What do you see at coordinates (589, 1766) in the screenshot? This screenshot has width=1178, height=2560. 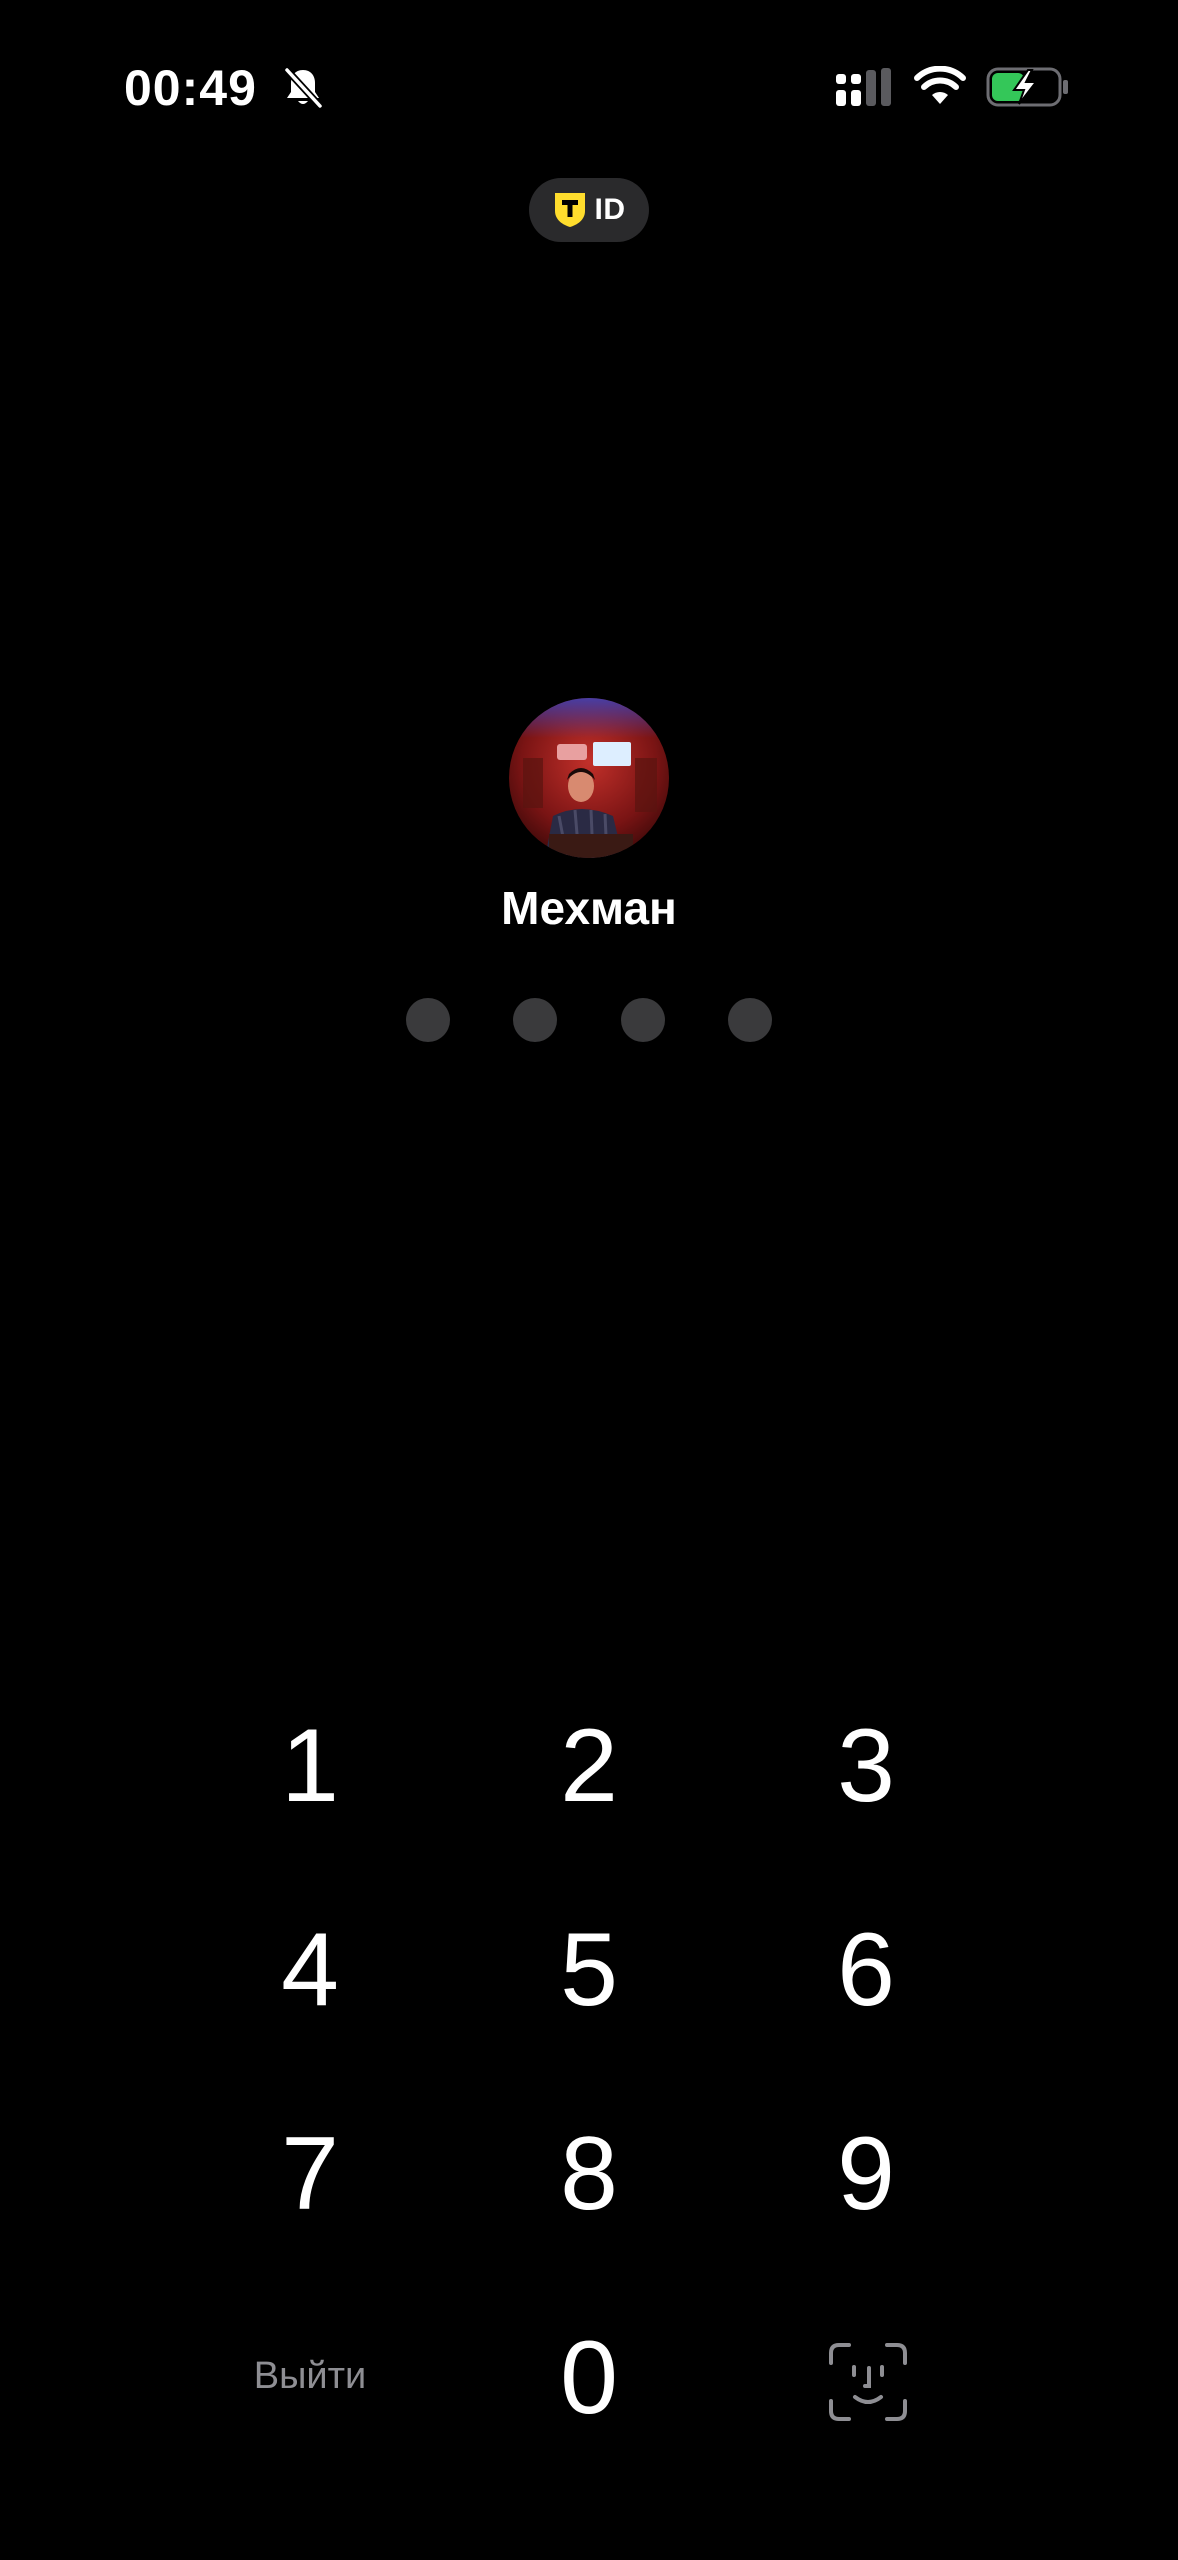 I see `key-2: 2` at bounding box center [589, 1766].